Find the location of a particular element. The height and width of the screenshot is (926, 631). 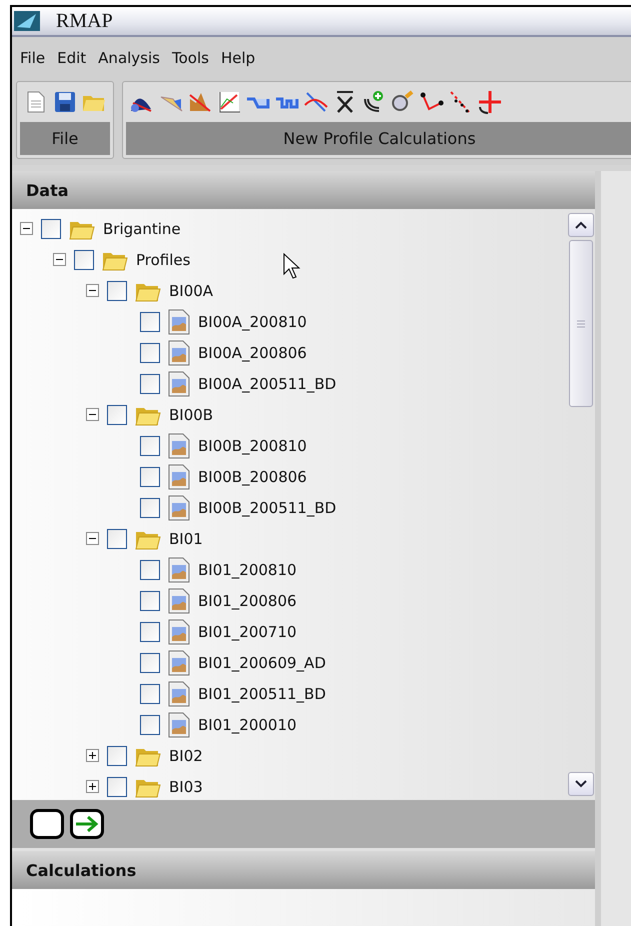

scrollbar-thumb is located at coordinates (581, 323).